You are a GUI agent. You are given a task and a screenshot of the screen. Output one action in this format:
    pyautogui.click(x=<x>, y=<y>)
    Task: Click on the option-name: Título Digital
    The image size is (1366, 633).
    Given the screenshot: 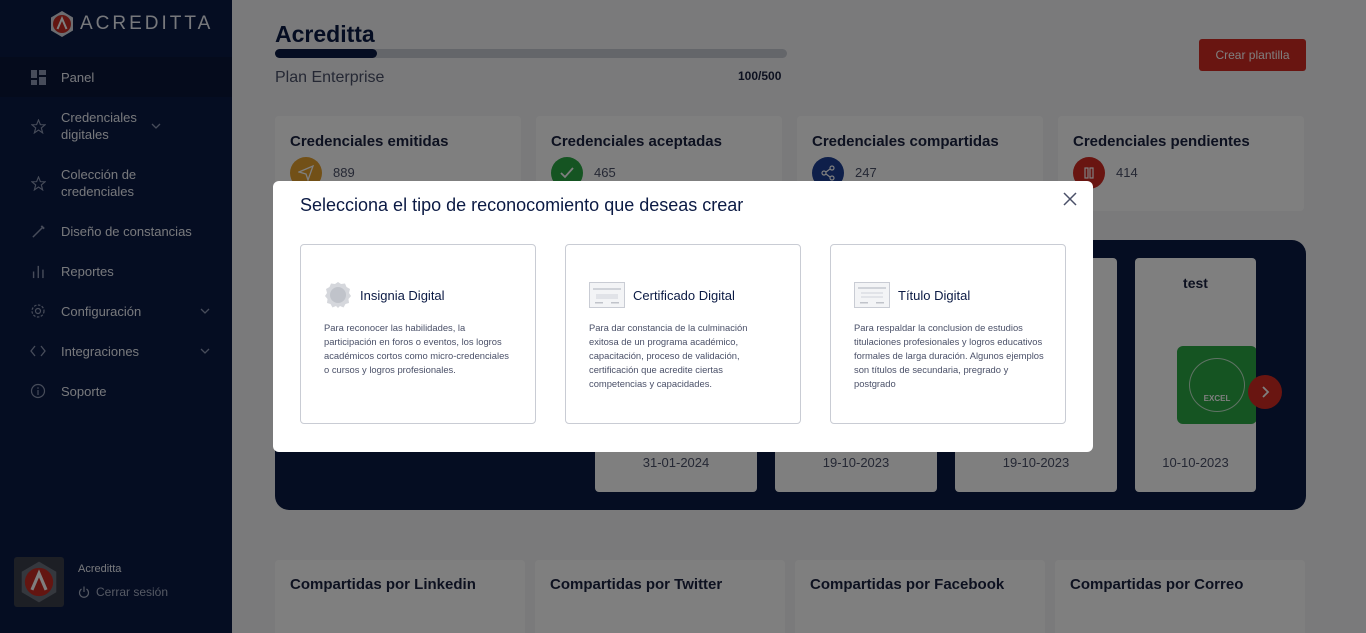 What is the action you would take?
    pyautogui.click(x=934, y=295)
    